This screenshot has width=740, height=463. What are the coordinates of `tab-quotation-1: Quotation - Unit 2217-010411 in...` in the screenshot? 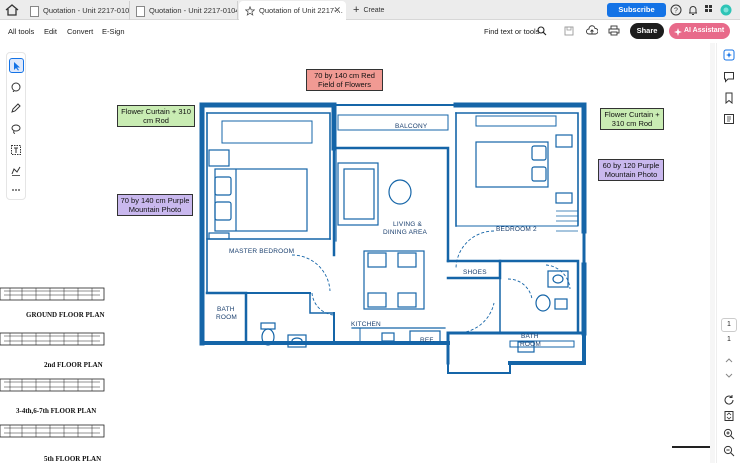 It's located at (77, 10).